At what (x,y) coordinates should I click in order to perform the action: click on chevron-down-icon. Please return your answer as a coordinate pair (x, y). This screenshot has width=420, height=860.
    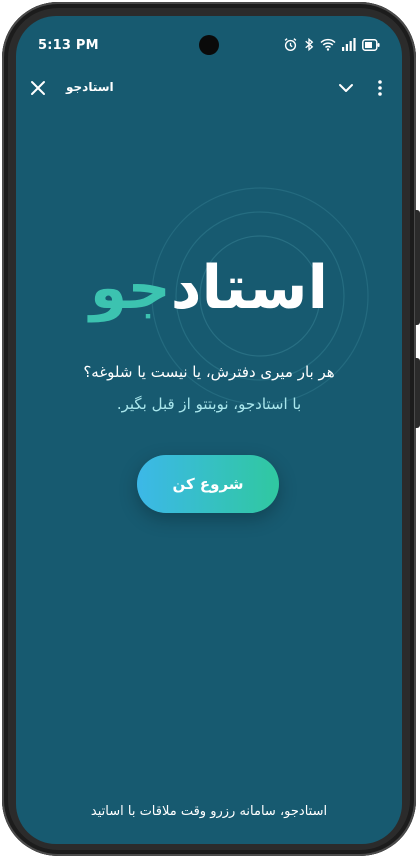
    Looking at the image, I should click on (346, 92).